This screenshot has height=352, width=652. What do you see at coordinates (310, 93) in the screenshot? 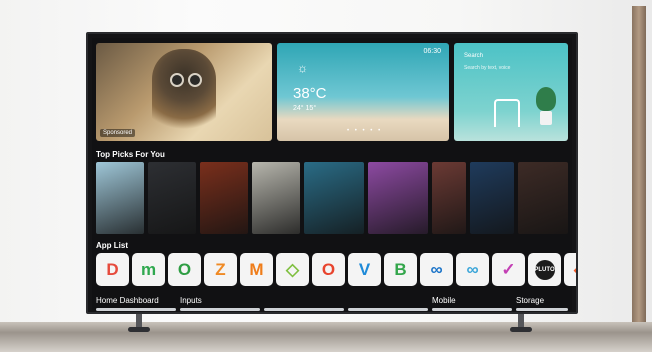
I see `weather-temperature: 38°C` at bounding box center [310, 93].